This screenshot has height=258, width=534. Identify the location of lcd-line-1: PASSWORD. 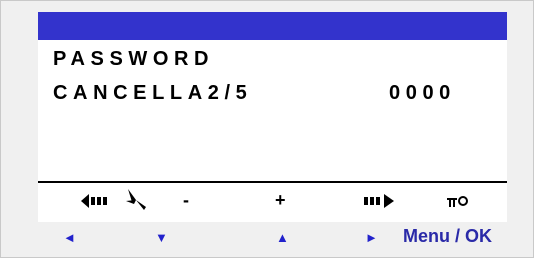
(134, 59).